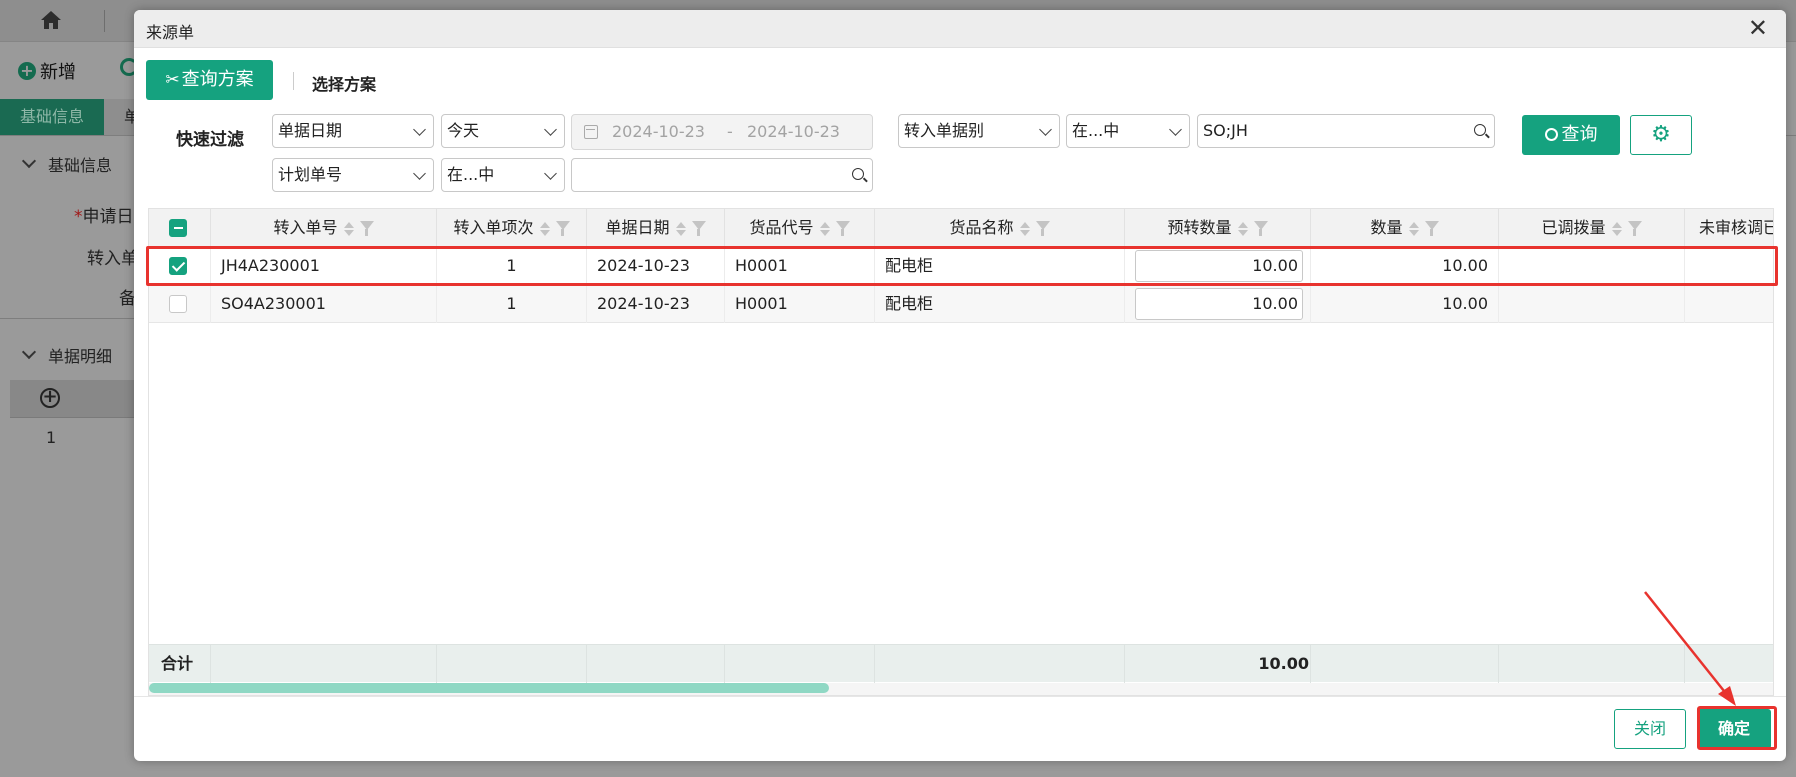 The height and width of the screenshot is (777, 1796). I want to click on col-item-seq: 转入单项次, so click(512, 228).